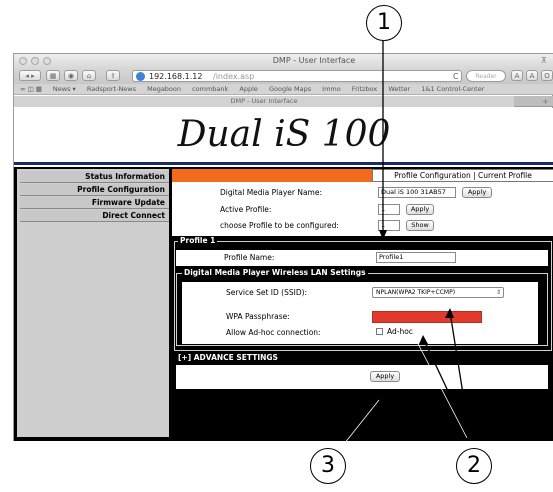 The height and width of the screenshot is (492, 553). What do you see at coordinates (361, 422) in the screenshot?
I see `callout-3-line-inner` at bounding box center [361, 422].